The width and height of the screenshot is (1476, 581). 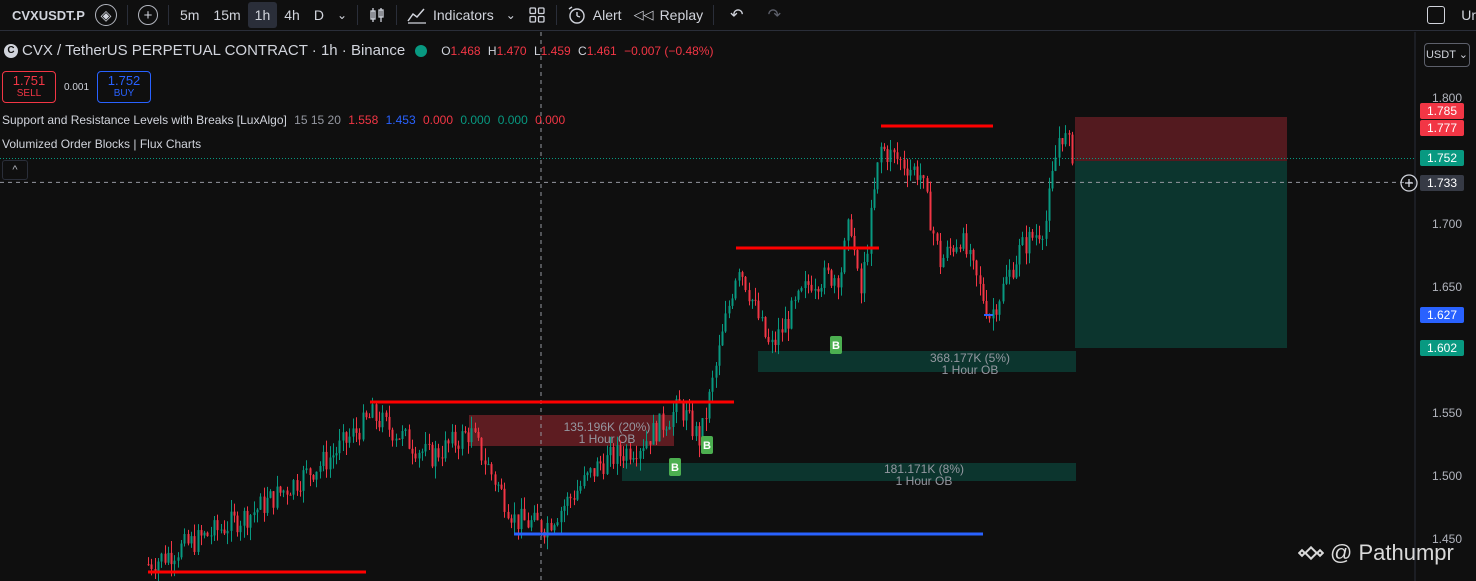 I want to click on watermark-text: @ Pathumpr, so click(x=1392, y=552).